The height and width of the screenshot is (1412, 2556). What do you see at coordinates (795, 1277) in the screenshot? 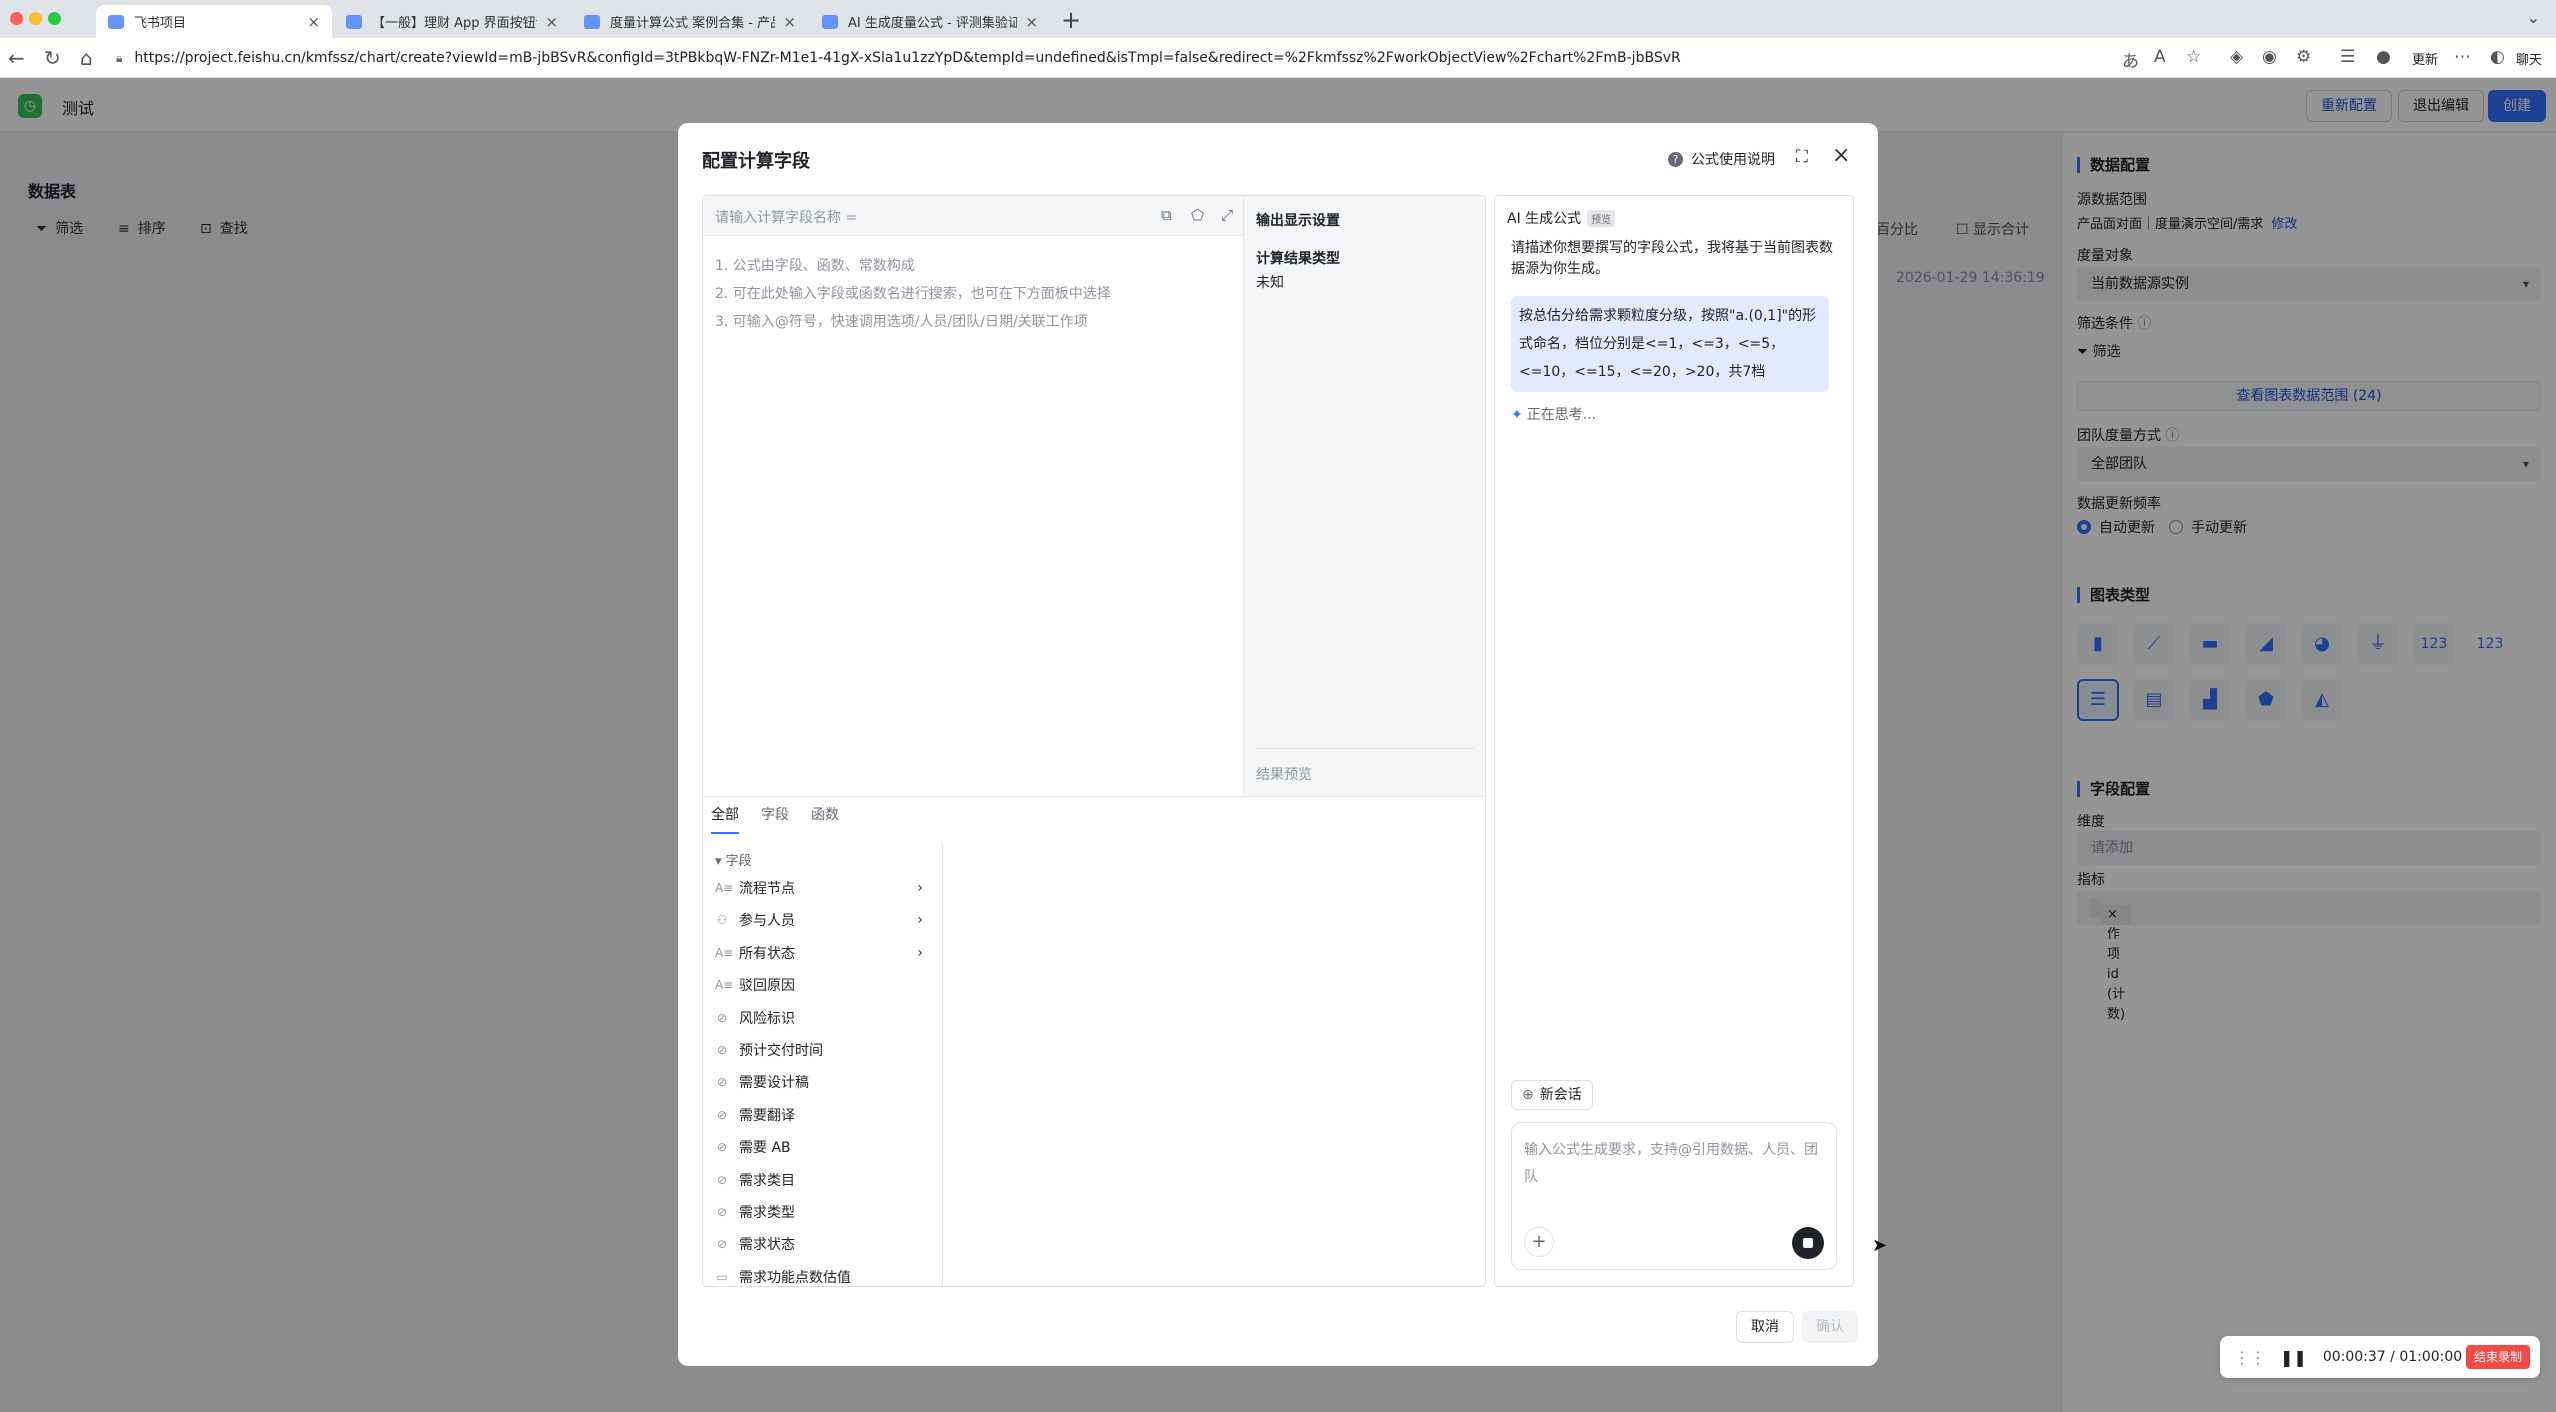
I see `field-label: 需求功能点数估值` at bounding box center [795, 1277].